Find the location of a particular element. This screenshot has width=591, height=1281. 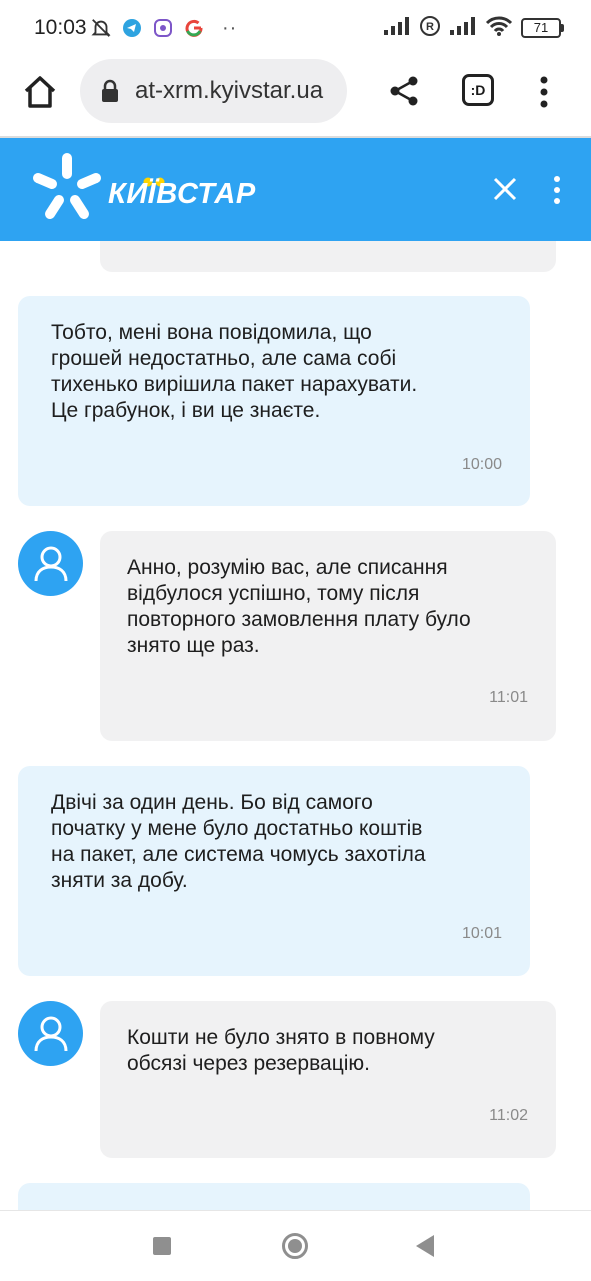

telegram-icon is located at coordinates (132, 28).